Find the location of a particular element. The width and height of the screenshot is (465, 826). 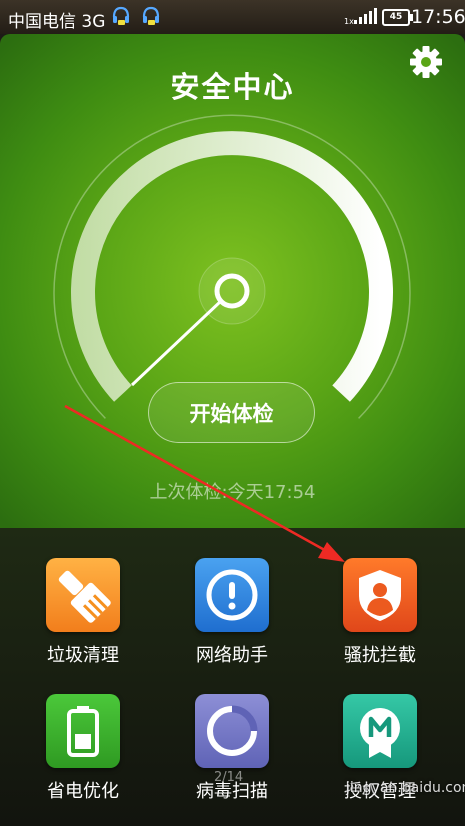

shield-person-icon is located at coordinates (380, 595).